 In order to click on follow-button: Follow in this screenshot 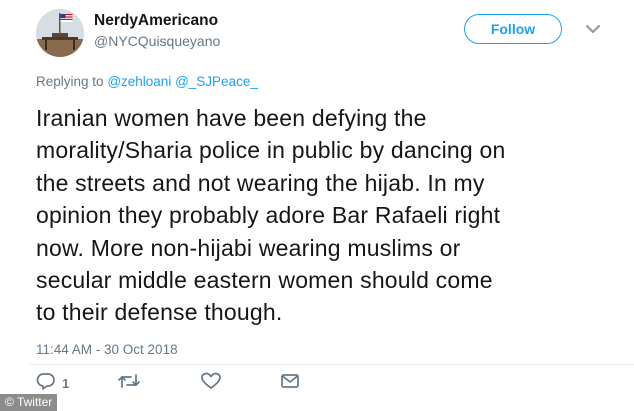, I will do `click(513, 29)`.